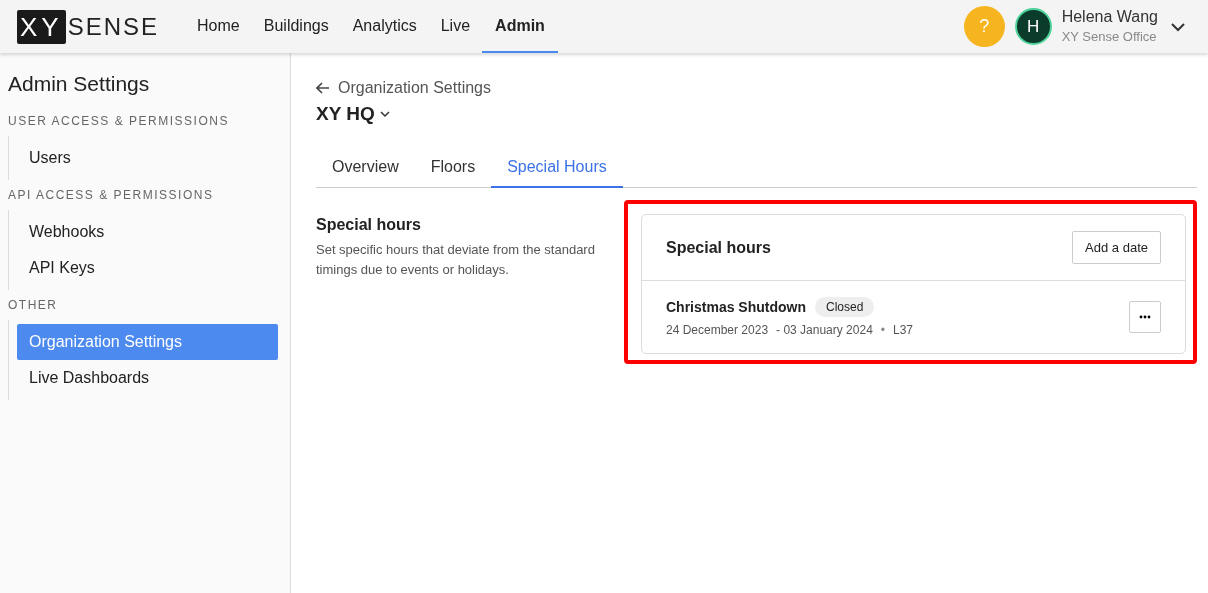 This screenshot has height=593, width=1208. I want to click on tab: Floors, so click(453, 168).